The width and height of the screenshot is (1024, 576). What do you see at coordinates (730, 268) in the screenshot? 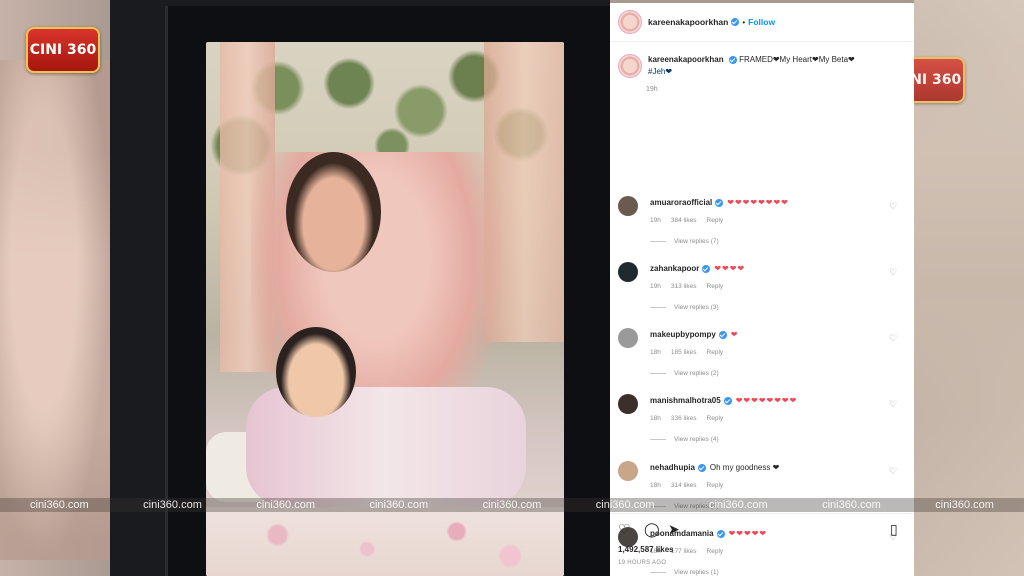
I see `comment-text: ❤❤❤❤` at bounding box center [730, 268].